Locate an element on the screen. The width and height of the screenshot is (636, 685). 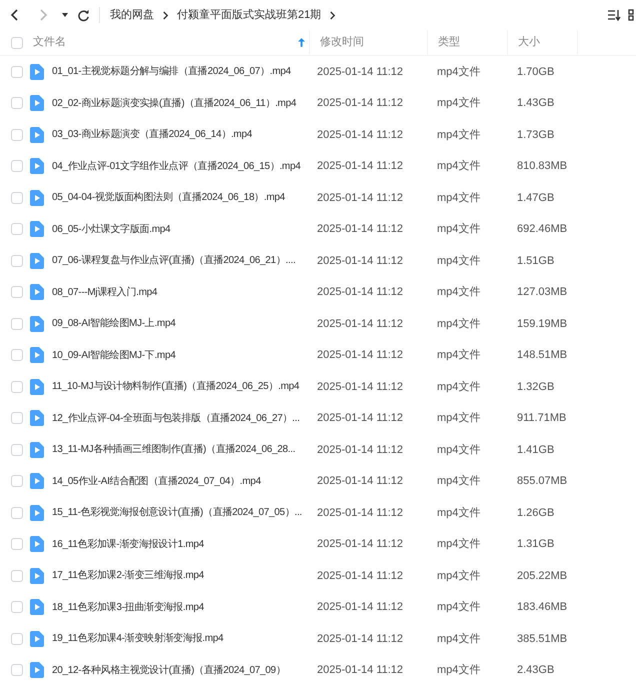
file-size: 1.41GB is located at coordinates (535, 450).